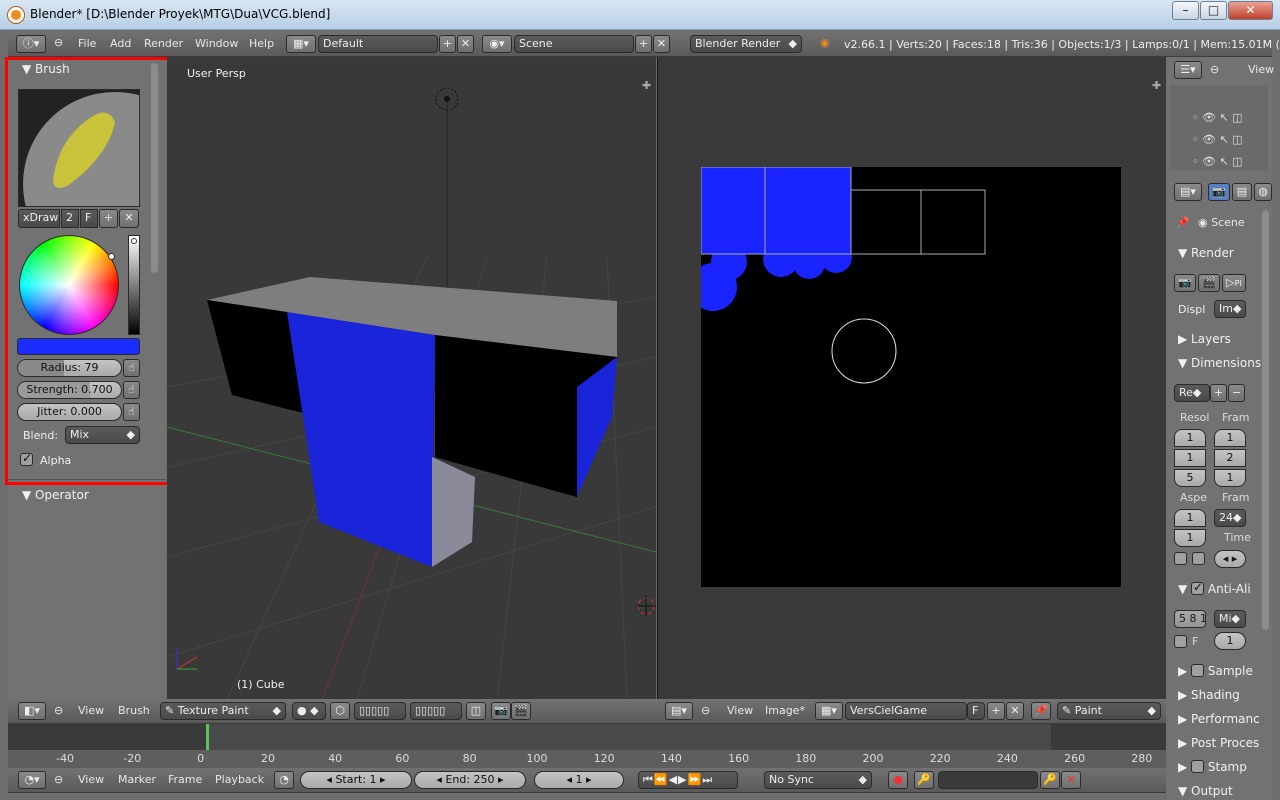 This screenshot has height=800, width=1280. Describe the element at coordinates (1230, 478) in the screenshot. I see `frame-step-field: 1` at that location.